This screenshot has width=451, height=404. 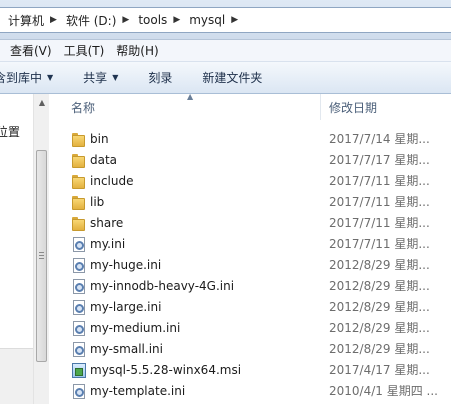 What do you see at coordinates (16, 249) in the screenshot?
I see `navigation-pane: 位置` at bounding box center [16, 249].